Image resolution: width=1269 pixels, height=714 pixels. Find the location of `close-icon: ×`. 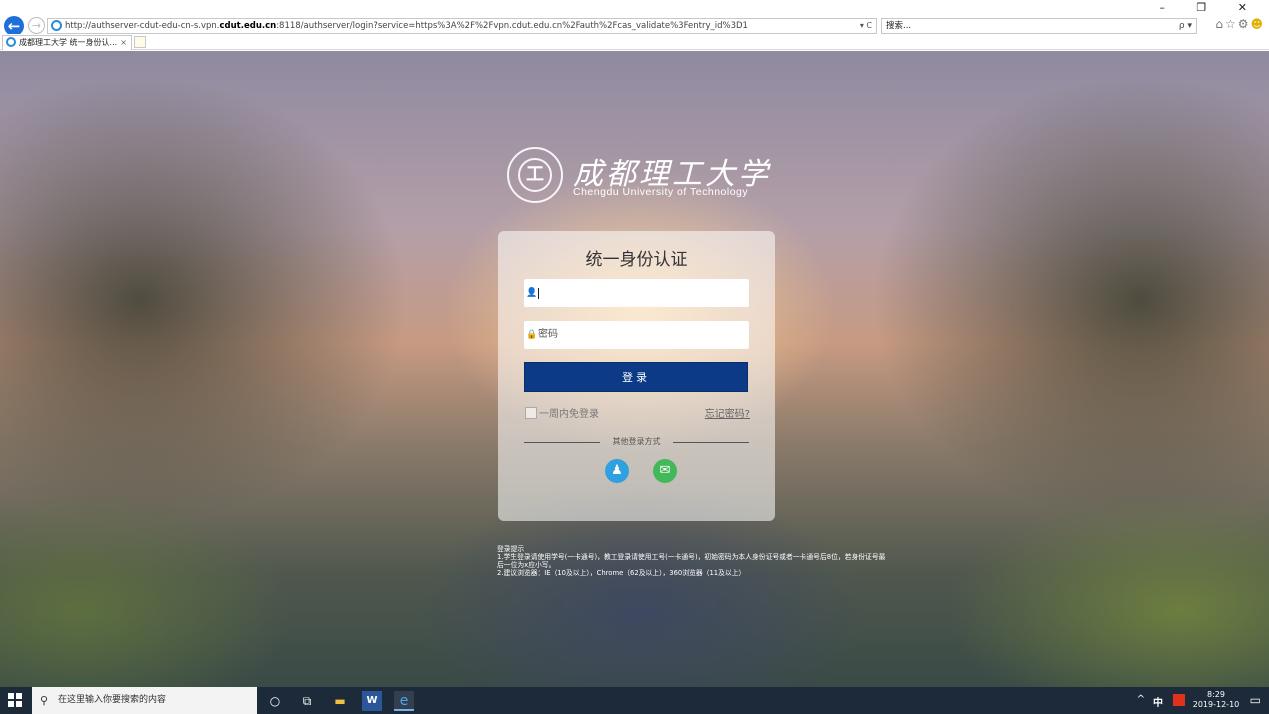

close-icon: × is located at coordinates (123, 42).